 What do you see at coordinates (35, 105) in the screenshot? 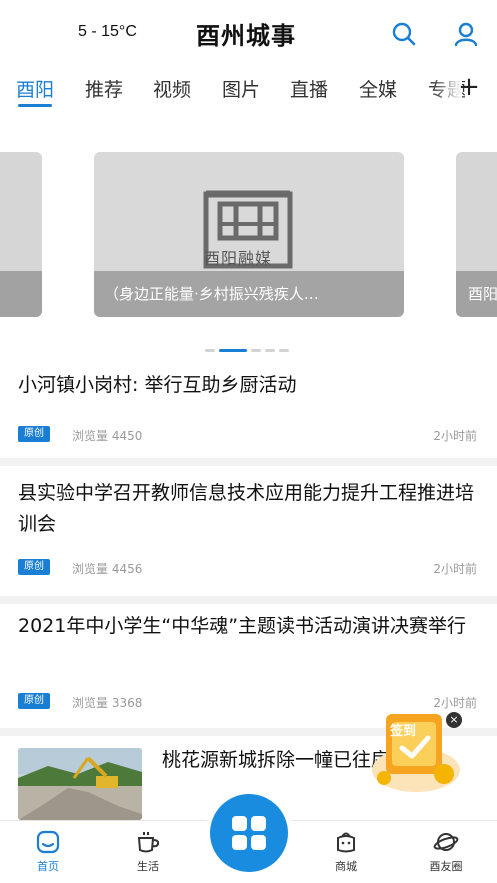
I see `active-tab-indicator` at bounding box center [35, 105].